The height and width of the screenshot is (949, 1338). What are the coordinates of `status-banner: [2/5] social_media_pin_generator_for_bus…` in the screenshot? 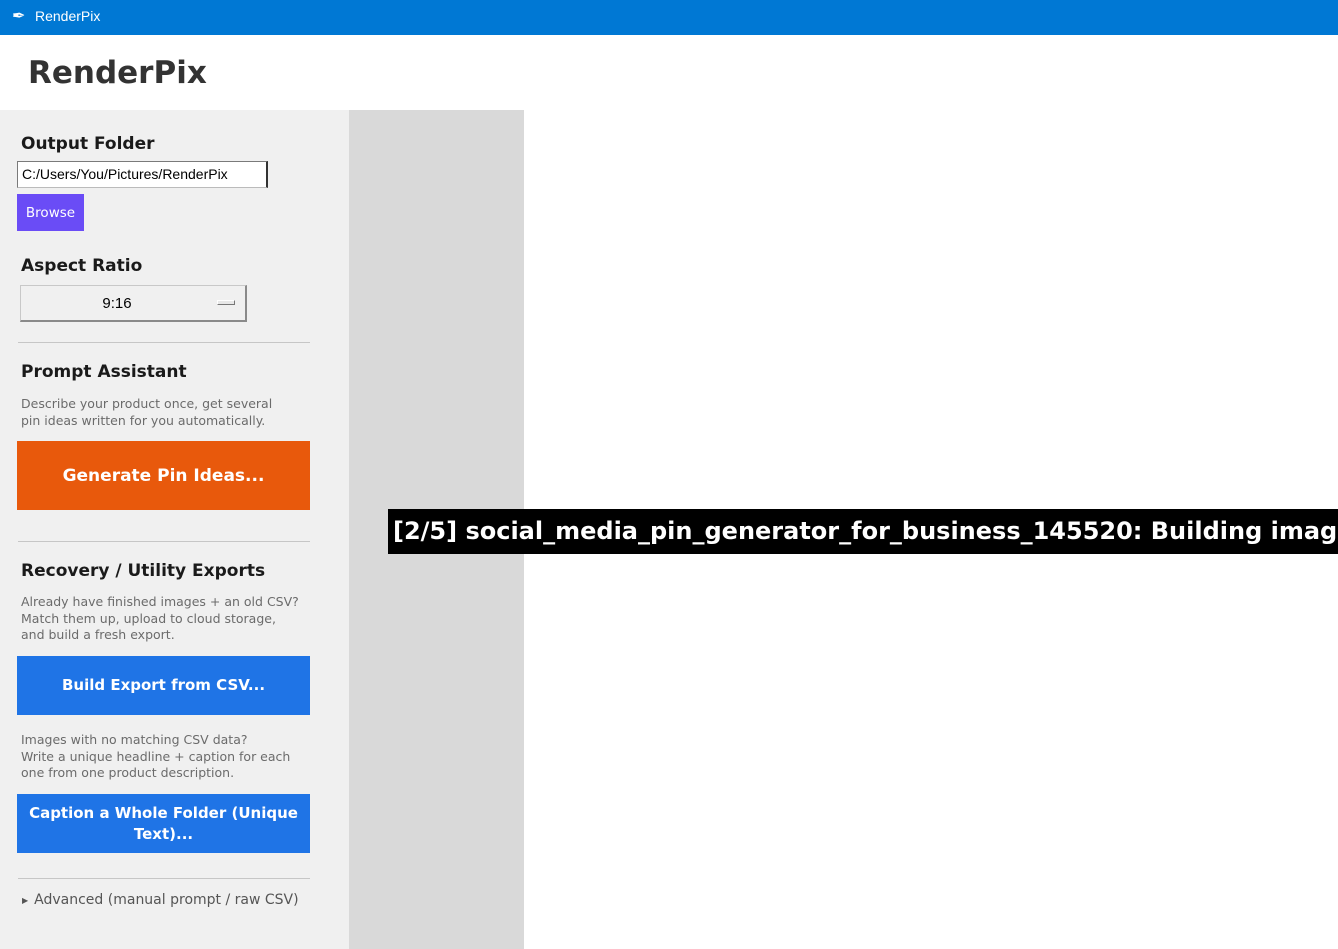 It's located at (863, 531).